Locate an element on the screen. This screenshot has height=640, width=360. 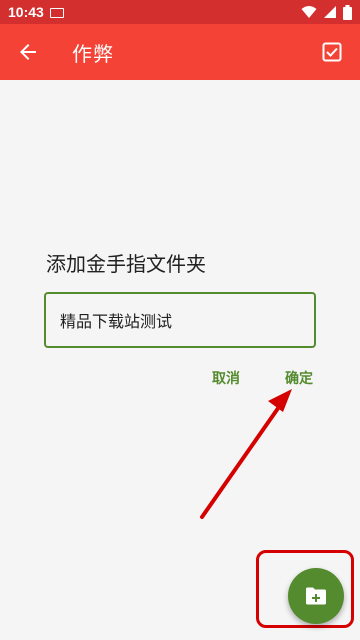
select-all-button is located at coordinates (332, 52).